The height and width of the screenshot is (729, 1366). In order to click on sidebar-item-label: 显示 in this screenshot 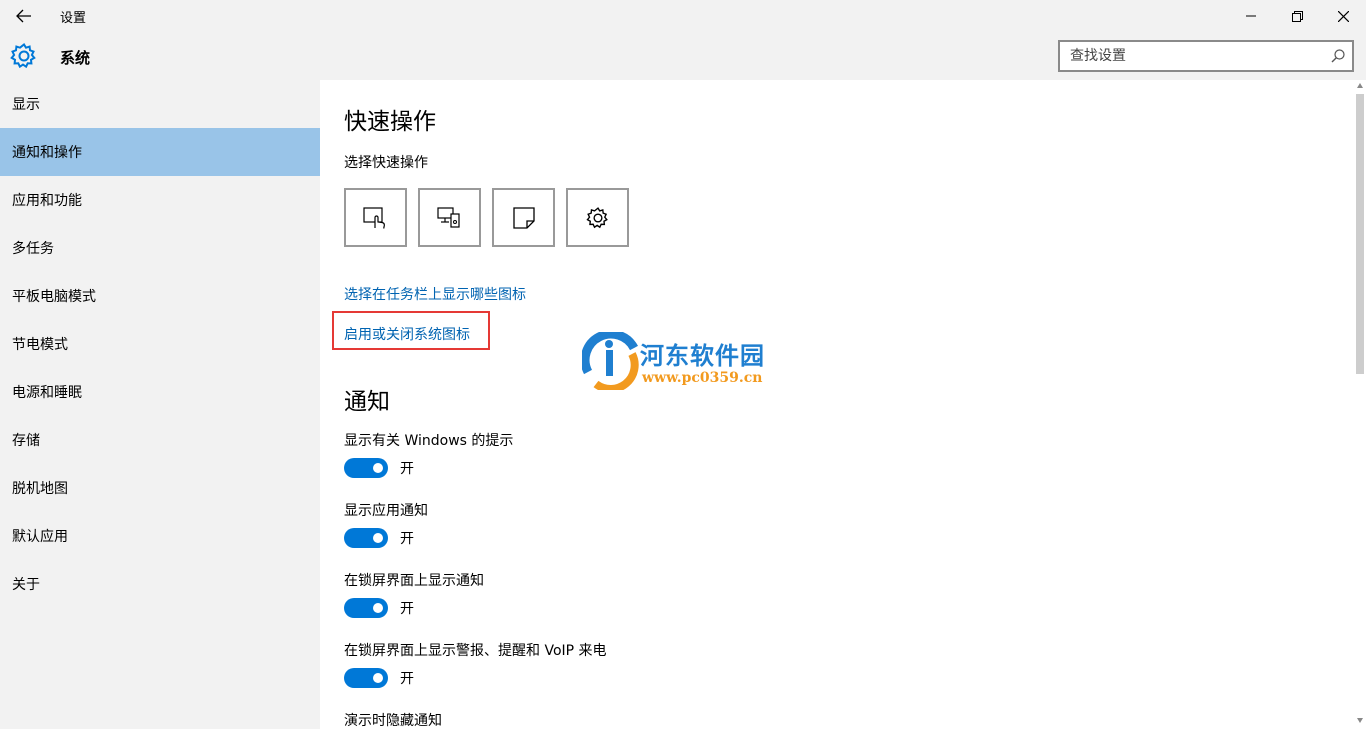, I will do `click(26, 105)`.